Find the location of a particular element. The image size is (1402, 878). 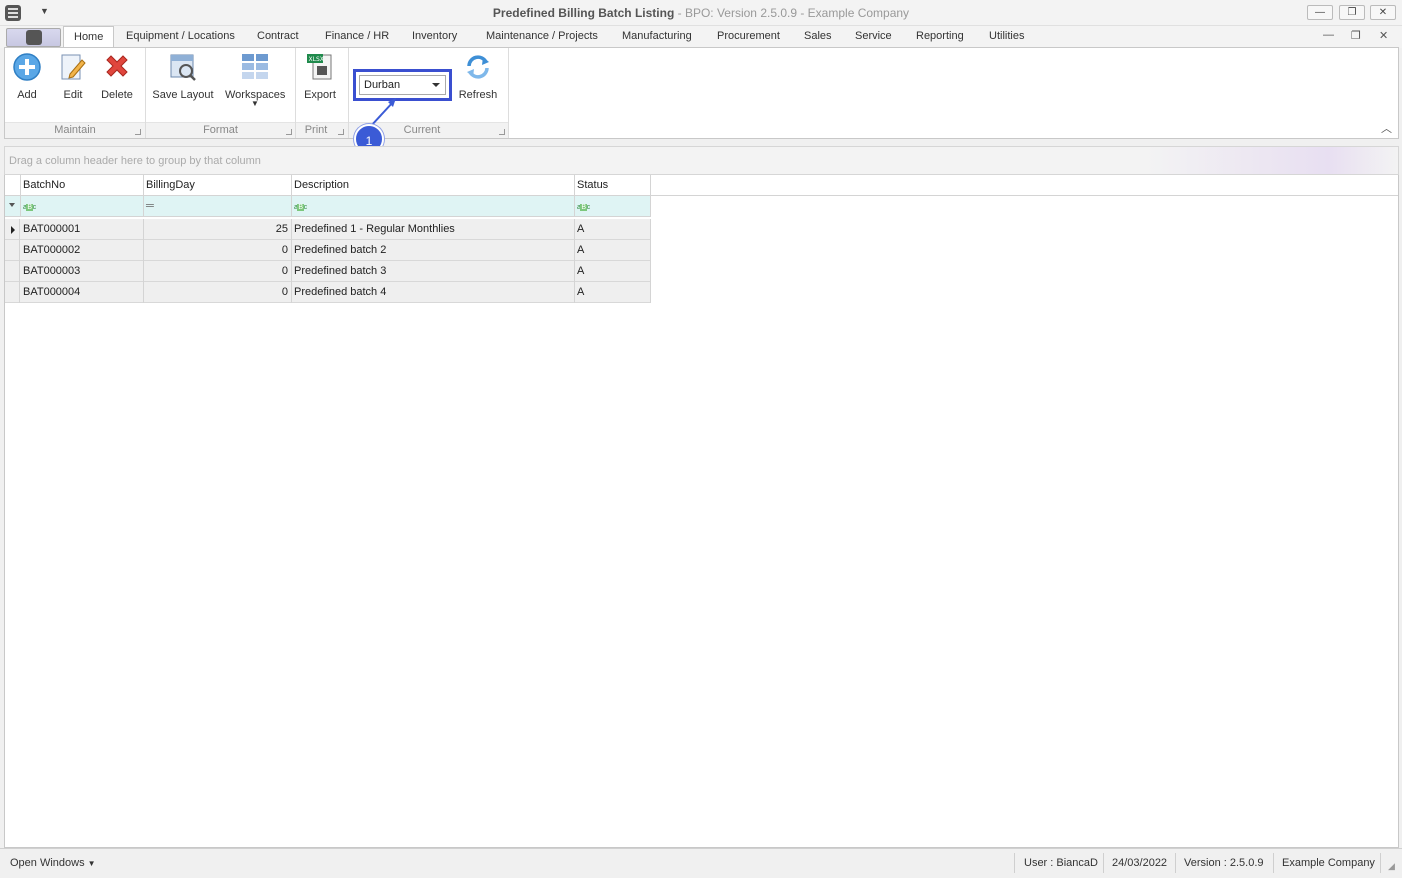

add-button: Add is located at coordinates (27, 76).